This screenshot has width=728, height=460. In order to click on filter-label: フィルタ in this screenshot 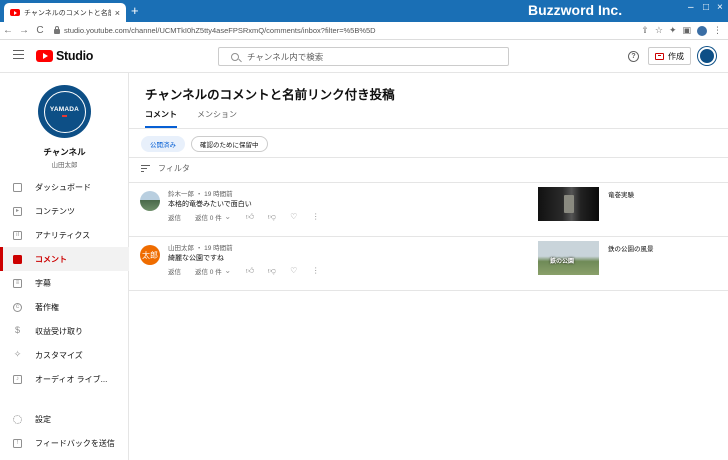, I will do `click(174, 168)`.